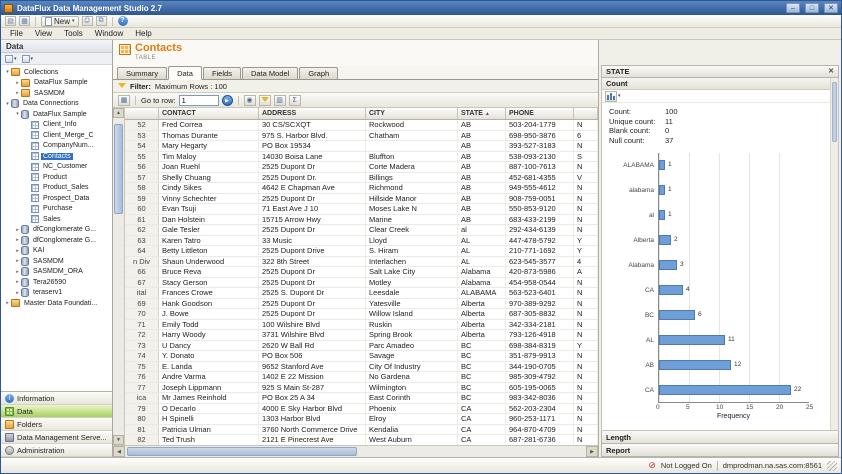  I want to click on maximize-button: □, so click(812, 8).